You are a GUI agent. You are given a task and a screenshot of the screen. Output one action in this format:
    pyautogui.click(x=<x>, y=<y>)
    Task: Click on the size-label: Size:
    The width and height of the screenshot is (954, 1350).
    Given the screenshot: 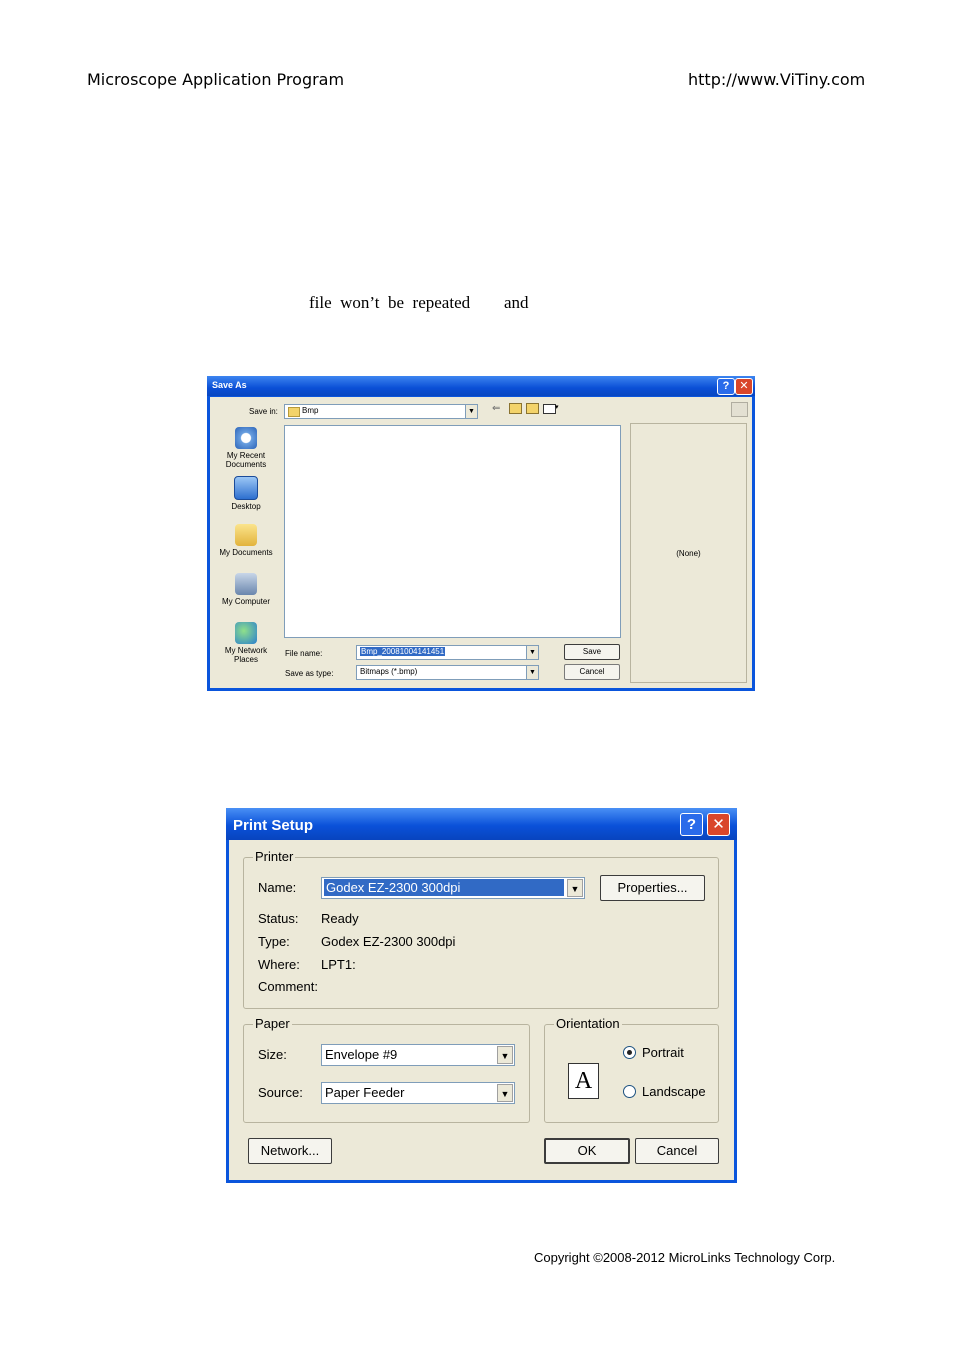 What is the action you would take?
    pyautogui.click(x=272, y=1054)
    